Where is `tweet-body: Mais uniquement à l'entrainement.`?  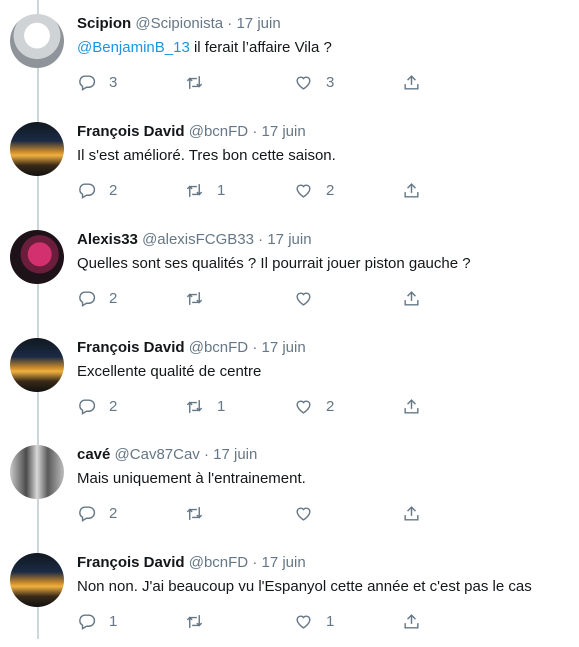
tweet-body: Mais uniquement à l'entrainement. is located at coordinates (191, 478).